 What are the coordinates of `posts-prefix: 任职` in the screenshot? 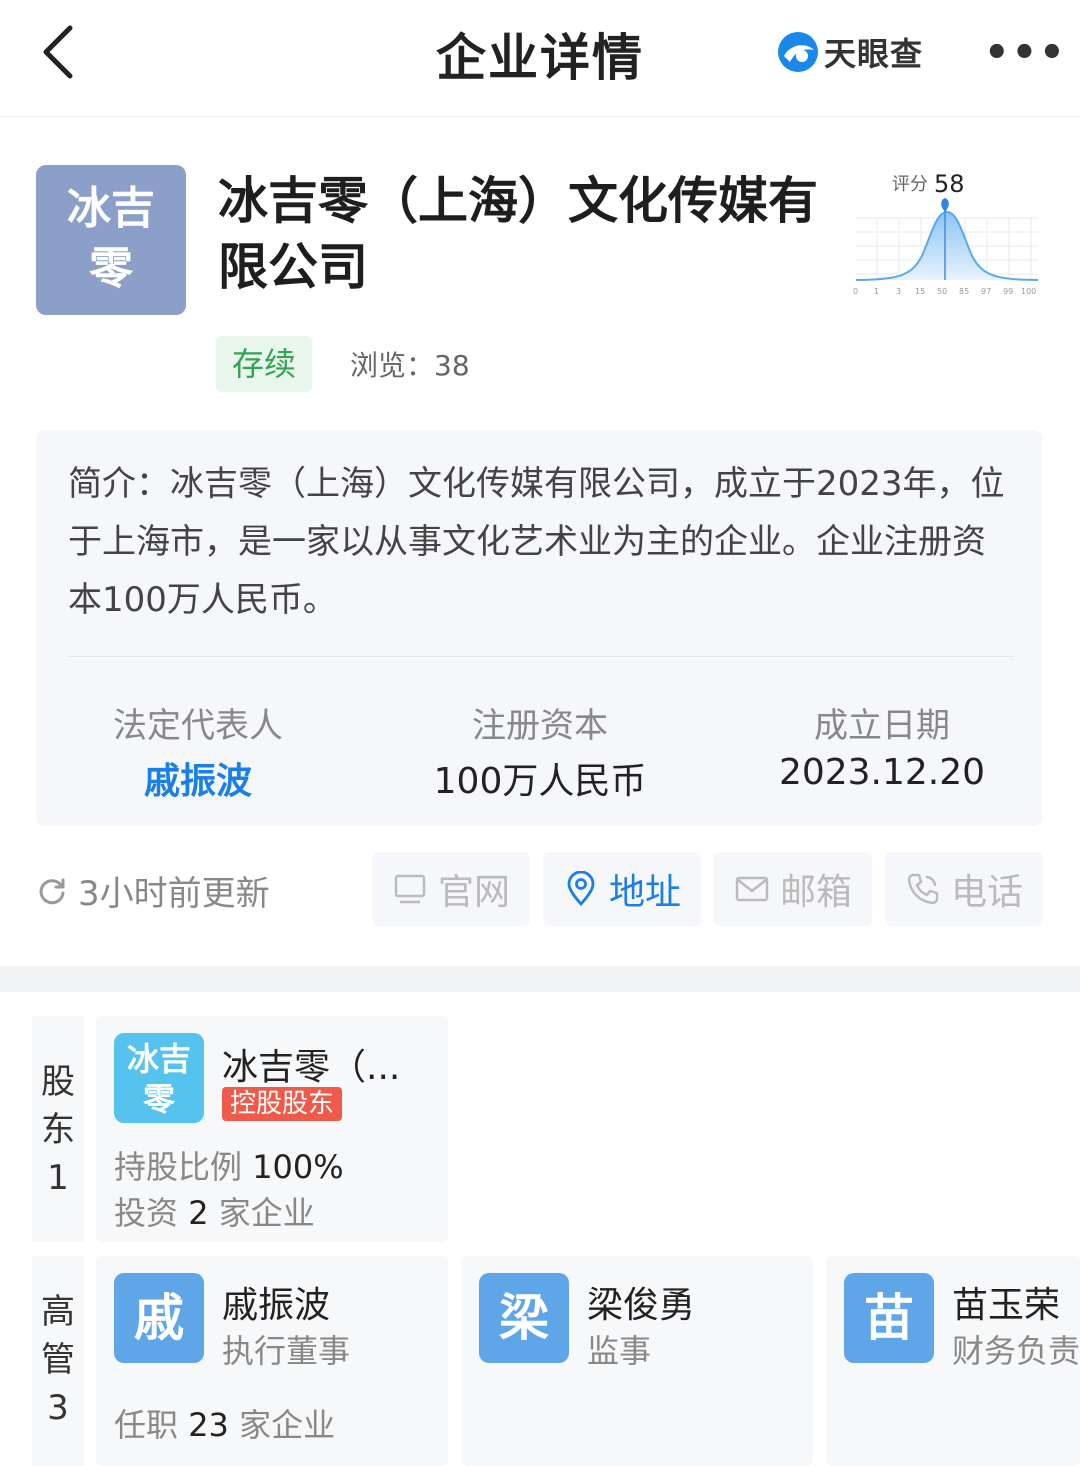 It's located at (146, 1425).